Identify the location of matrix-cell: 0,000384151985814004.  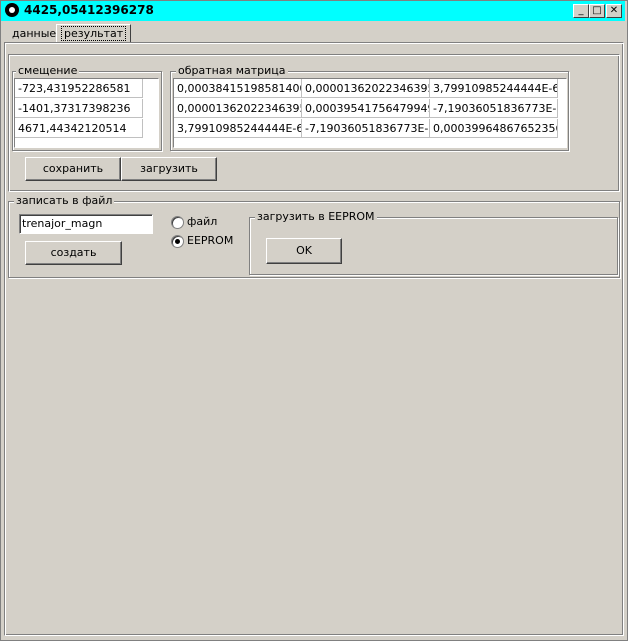
(238, 88).